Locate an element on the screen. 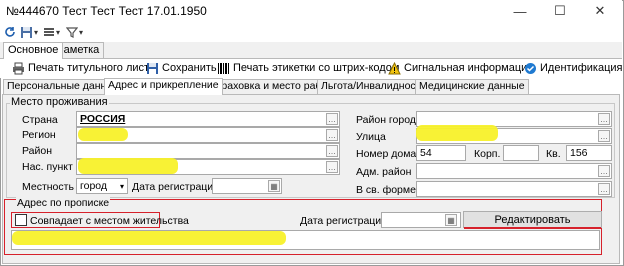 The image size is (624, 266). filter-icon: ▾ is located at coordinates (74, 32).